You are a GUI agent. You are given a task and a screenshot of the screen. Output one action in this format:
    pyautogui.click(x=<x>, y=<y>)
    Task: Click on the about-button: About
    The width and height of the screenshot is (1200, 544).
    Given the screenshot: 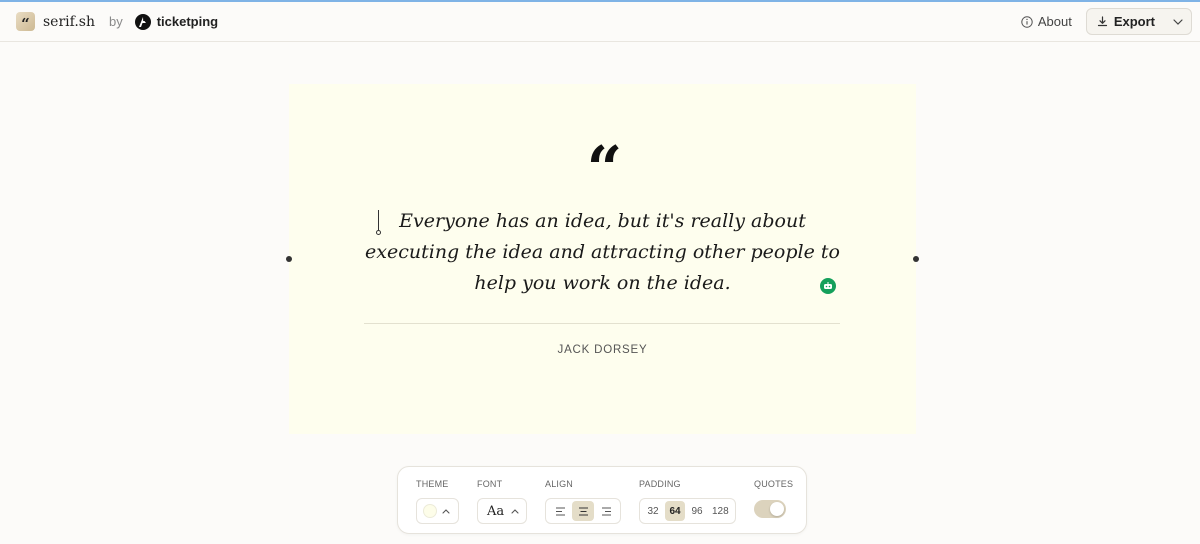 What is the action you would take?
    pyautogui.click(x=1046, y=21)
    